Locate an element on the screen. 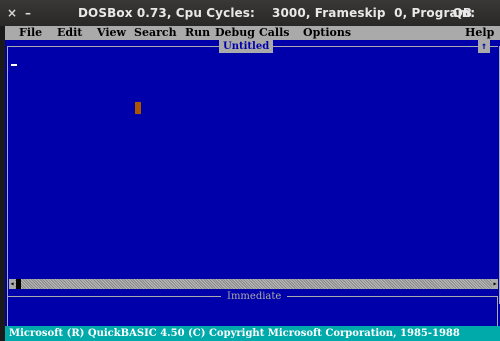  scroll-thumb is located at coordinates (18, 284).